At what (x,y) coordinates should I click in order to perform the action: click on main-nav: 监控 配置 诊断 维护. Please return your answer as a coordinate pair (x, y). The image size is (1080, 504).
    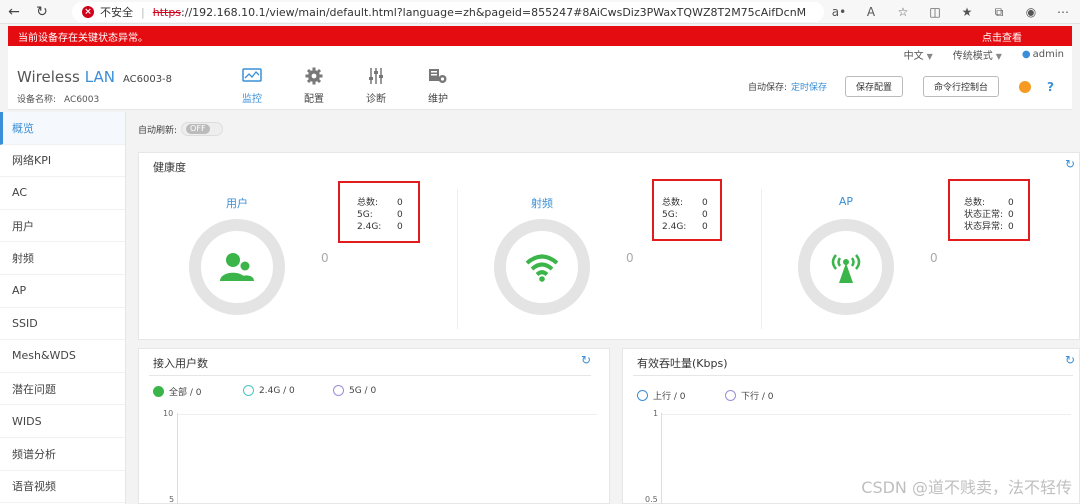
    Looking at the image, I should click on (345, 85).